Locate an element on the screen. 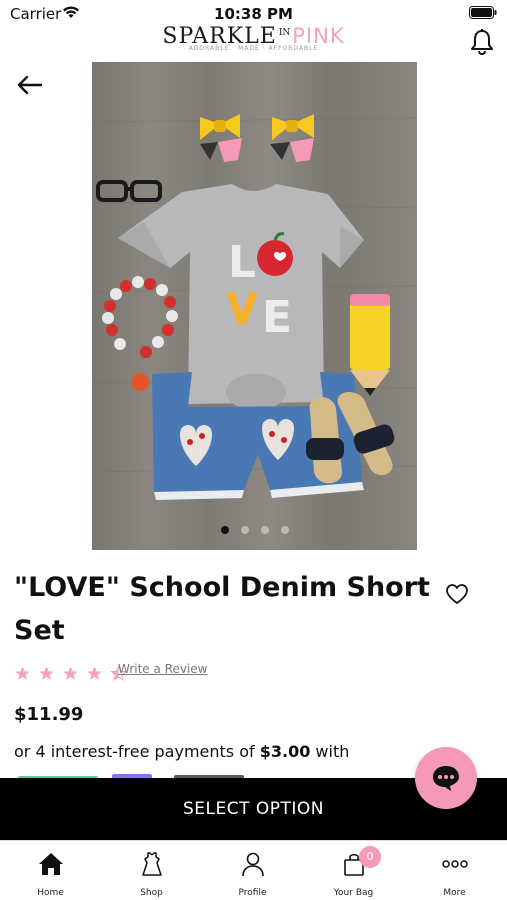 This screenshot has height=900, width=507. tab-label: Profile is located at coordinates (252, 893).